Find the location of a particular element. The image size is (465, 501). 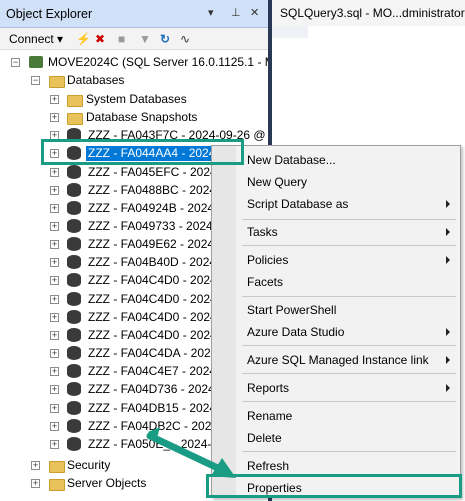

annotation-arrow-icon is located at coordinates (191, 452).